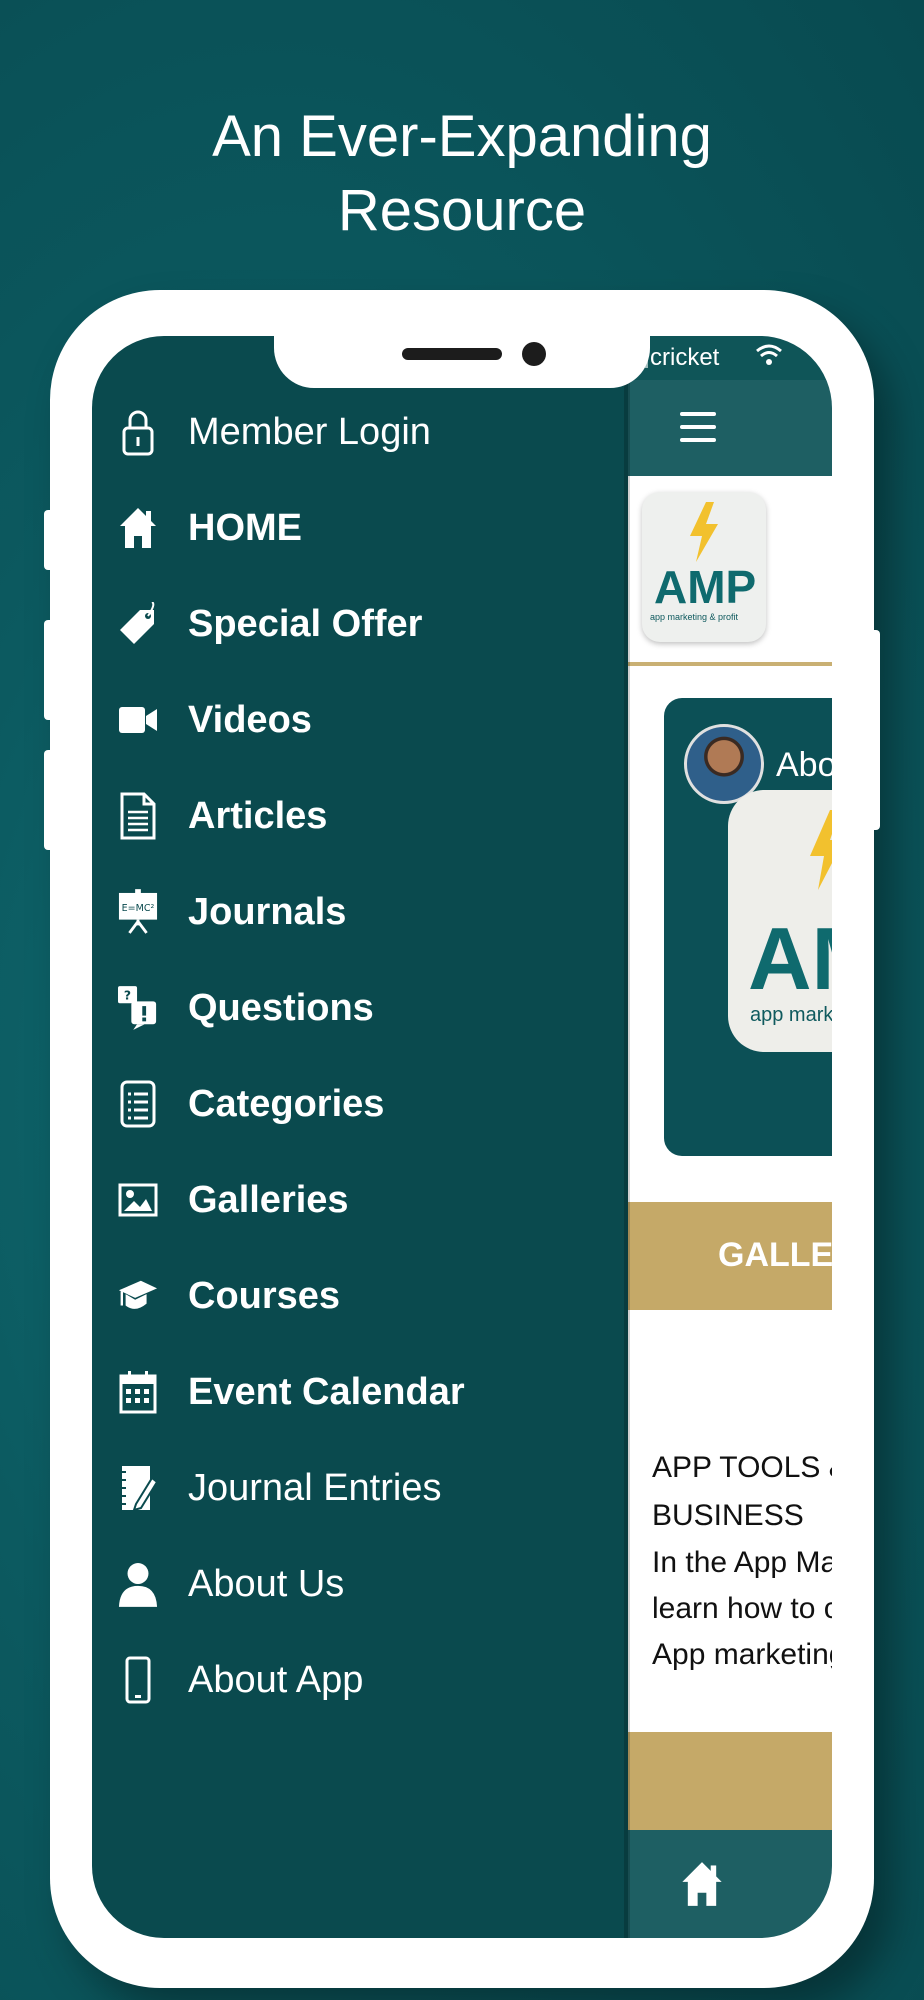 This screenshot has height=2000, width=924. I want to click on app-logo: AMP app marketing & profit, so click(704, 567).